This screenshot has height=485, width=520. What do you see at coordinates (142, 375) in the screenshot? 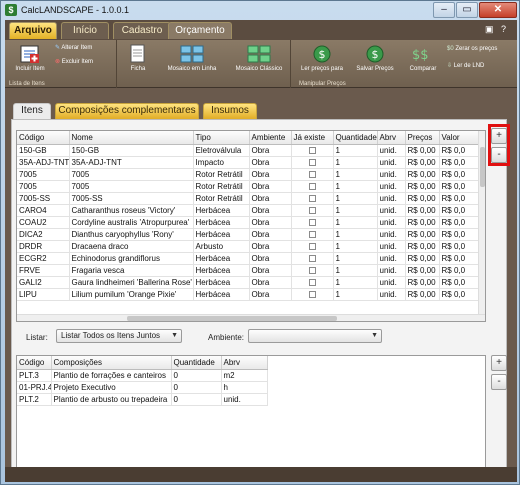
I see `table-row: PLT.3 Plantio de forrações e canteiros 0 m2` at bounding box center [142, 375].